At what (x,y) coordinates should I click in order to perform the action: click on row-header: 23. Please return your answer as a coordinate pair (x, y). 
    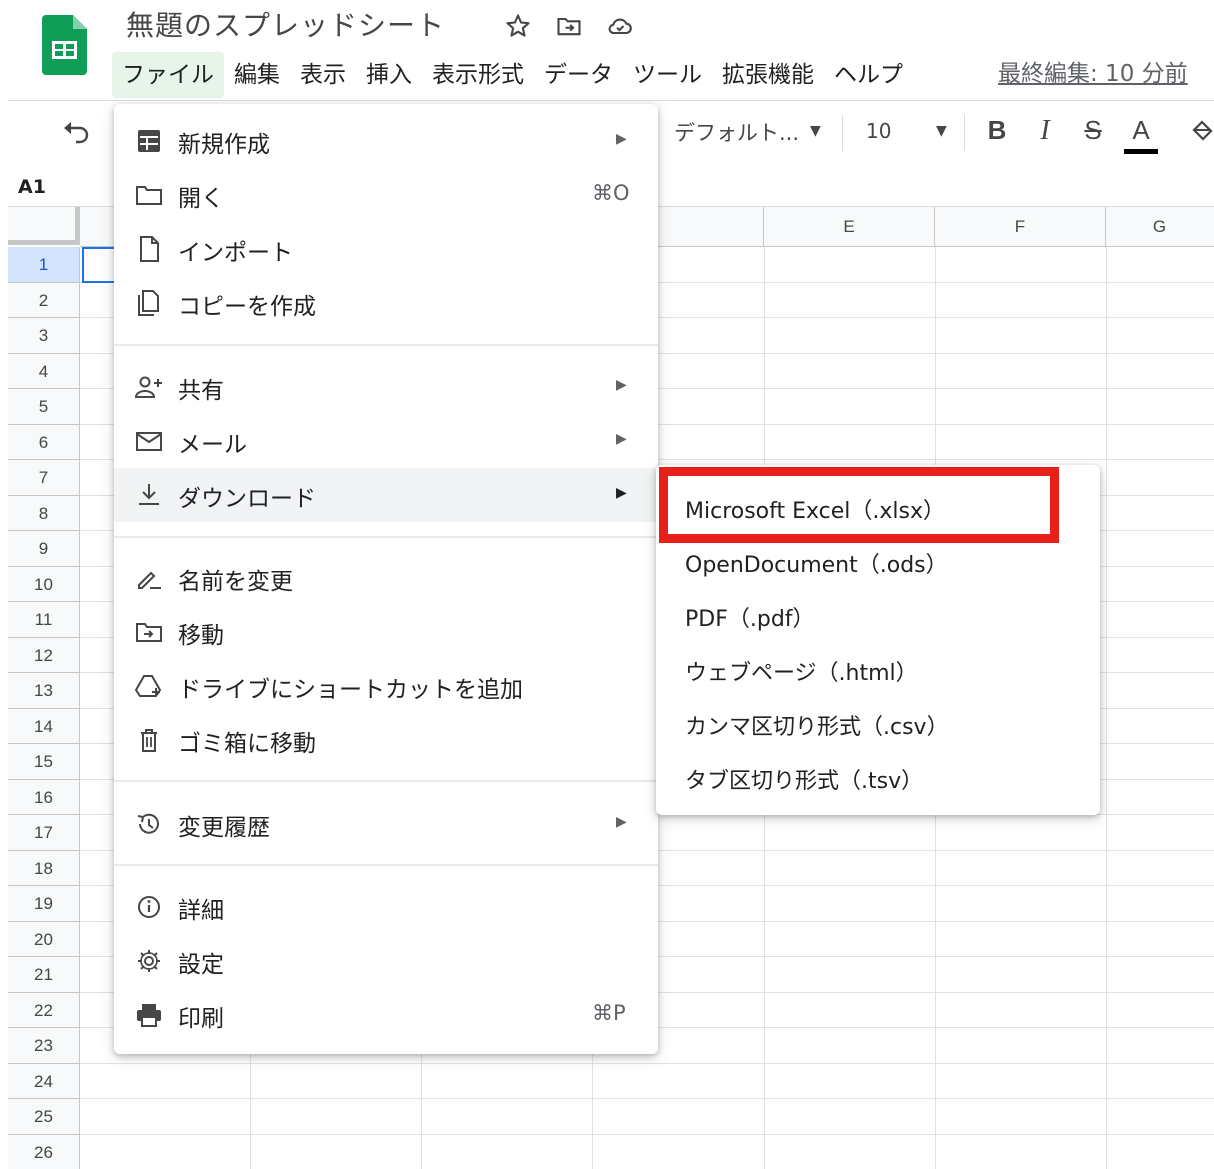
    Looking at the image, I should click on (44, 1046).